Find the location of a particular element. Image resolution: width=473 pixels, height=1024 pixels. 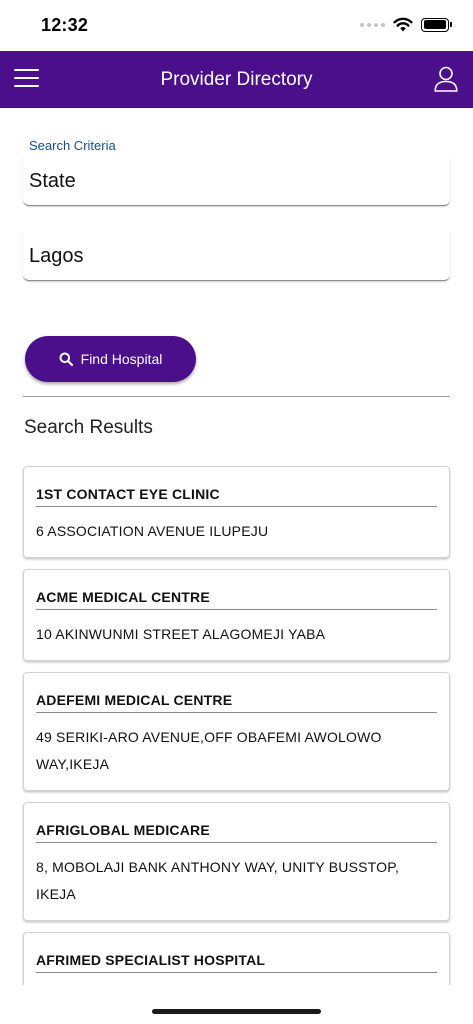

hospital-name: ACME MEDICAL CENTRE is located at coordinates (236, 590).